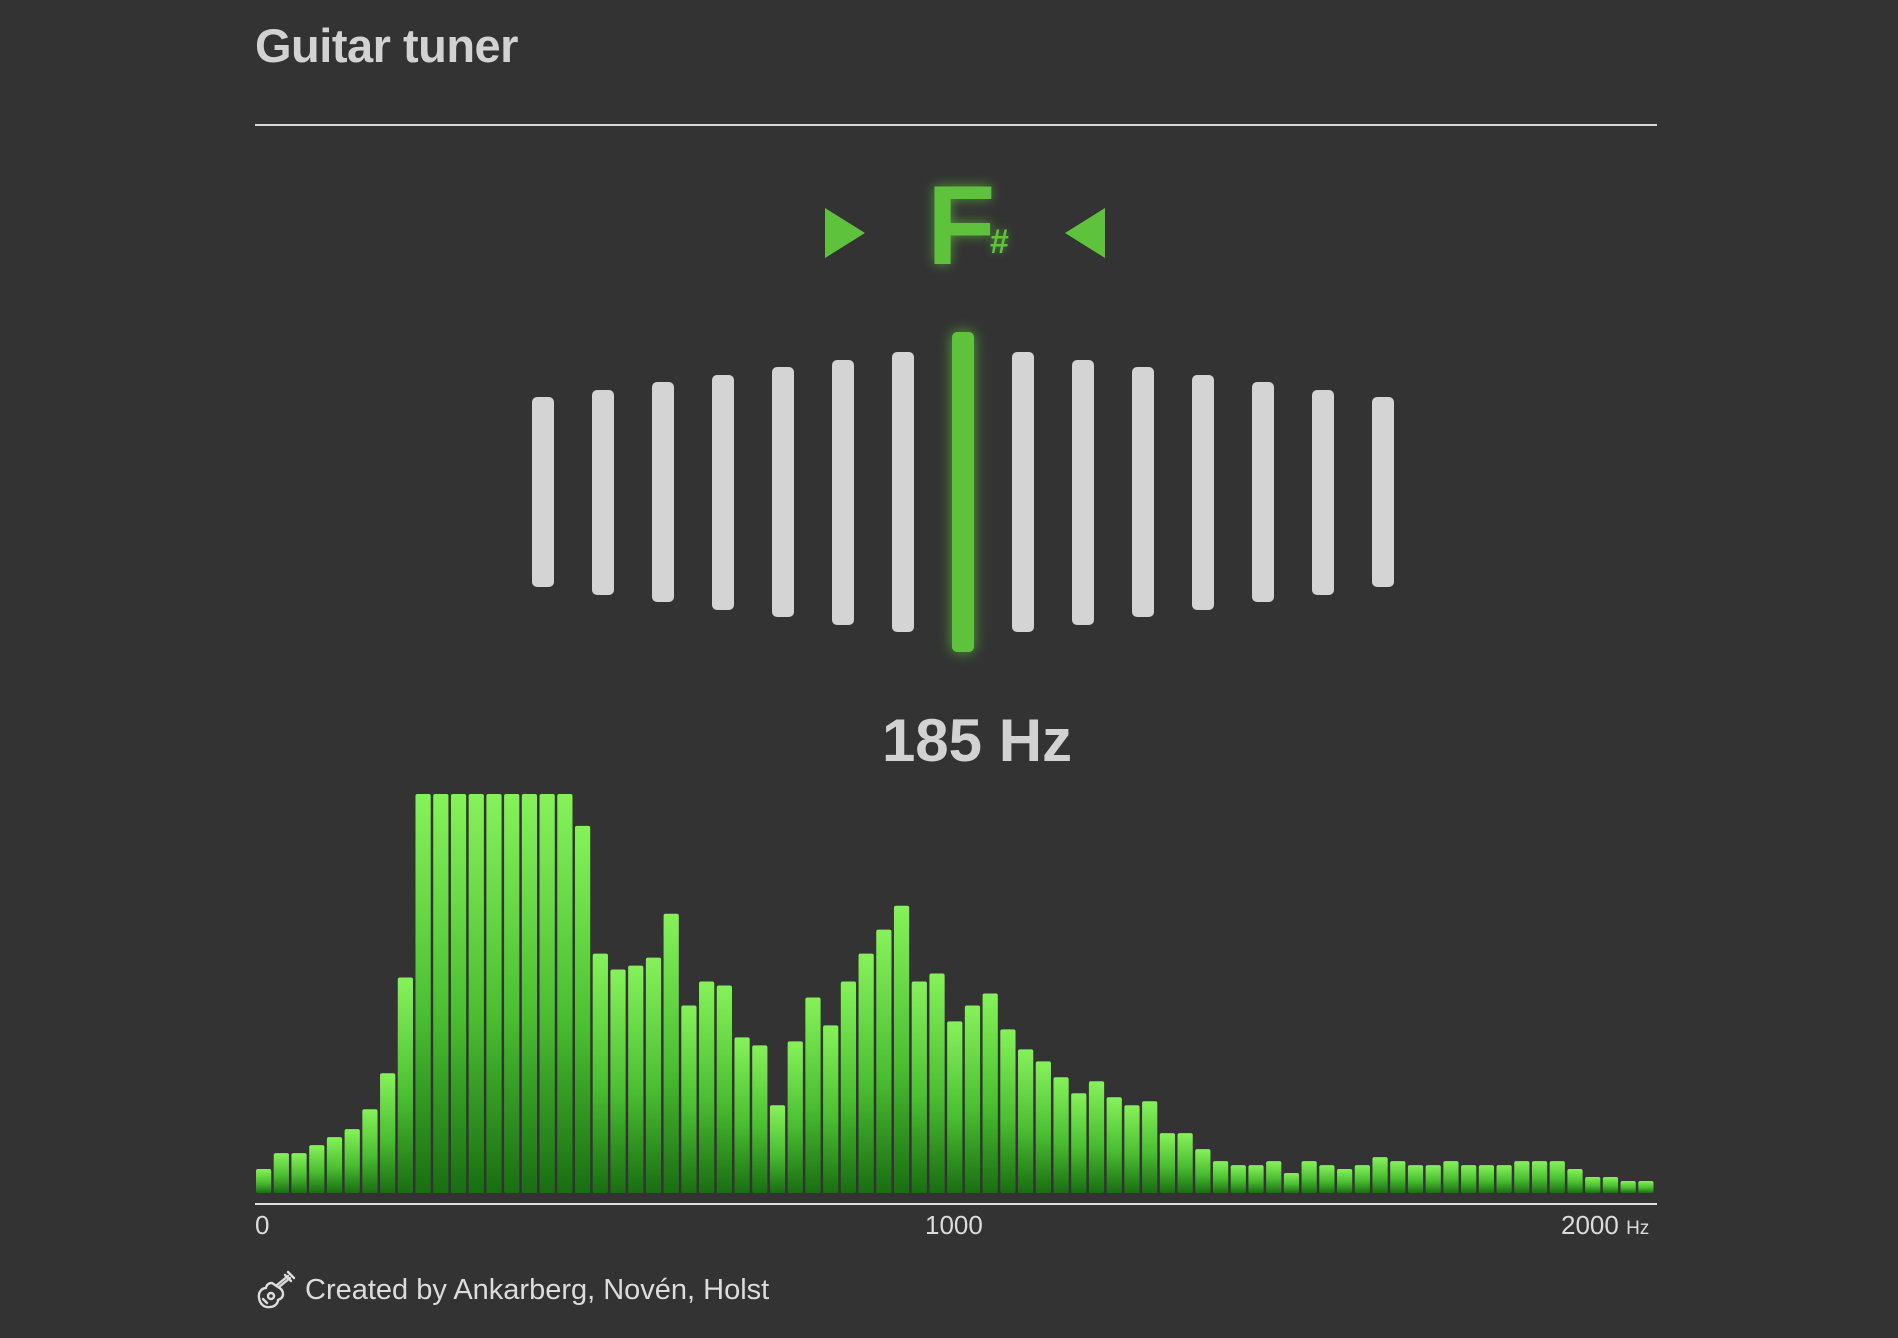  What do you see at coordinates (1638, 1228) in the screenshot?
I see `axis-unit: Hz` at bounding box center [1638, 1228].